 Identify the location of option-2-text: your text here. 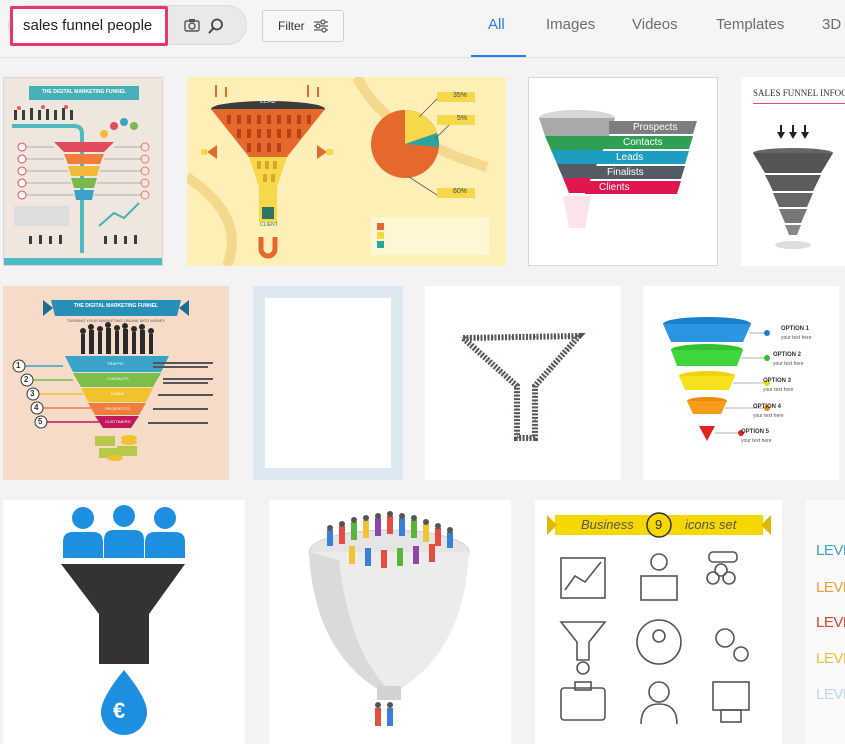
(788, 364).